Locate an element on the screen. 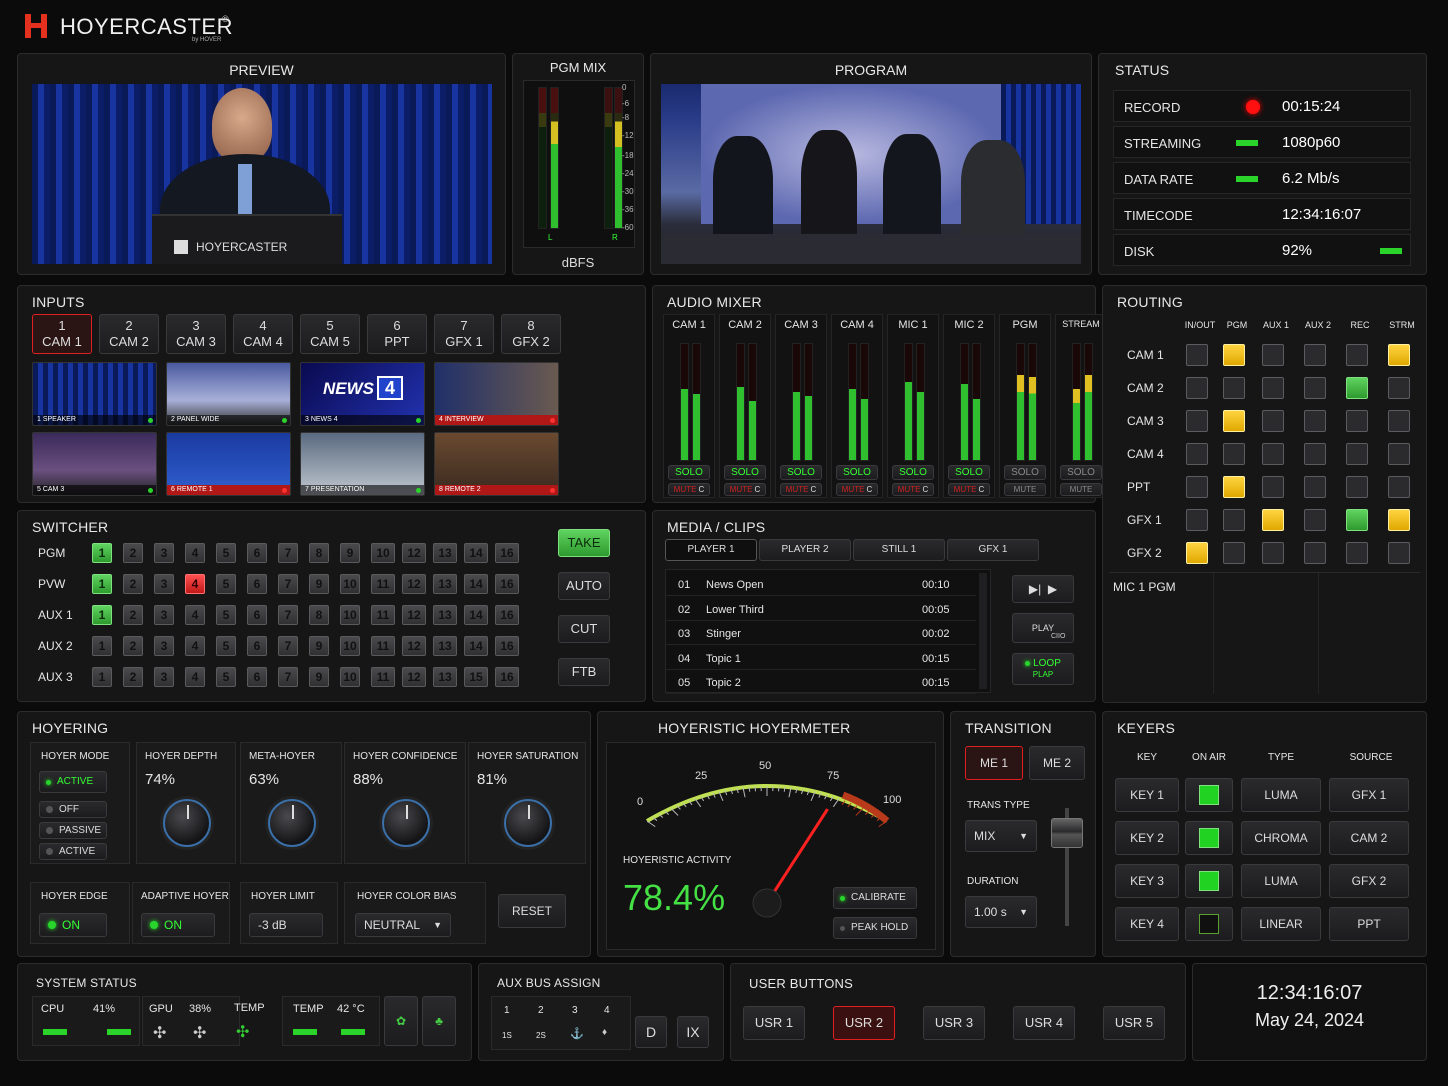  media-tab: PLAYER 1 is located at coordinates (711, 550).